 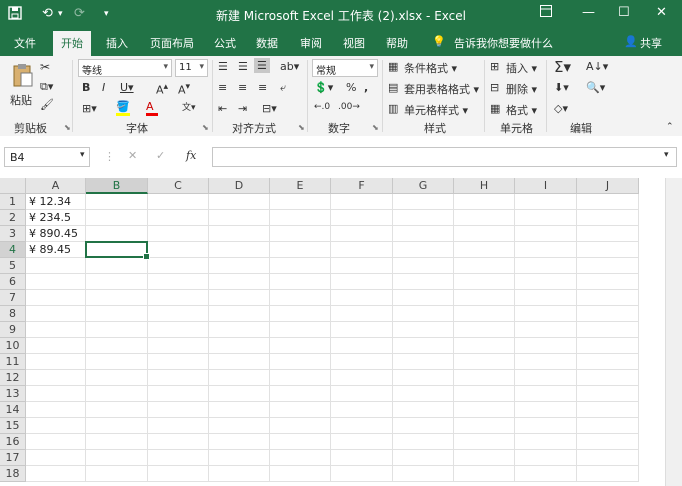 I want to click on cell-j4, so click(x=608, y=250).